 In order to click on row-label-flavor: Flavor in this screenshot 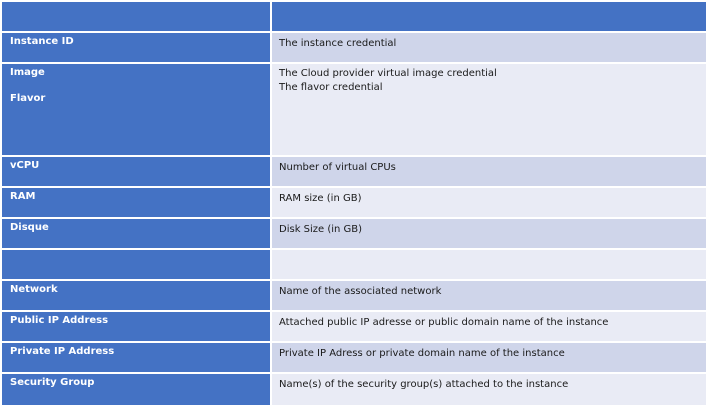, I will do `click(28, 98)`.